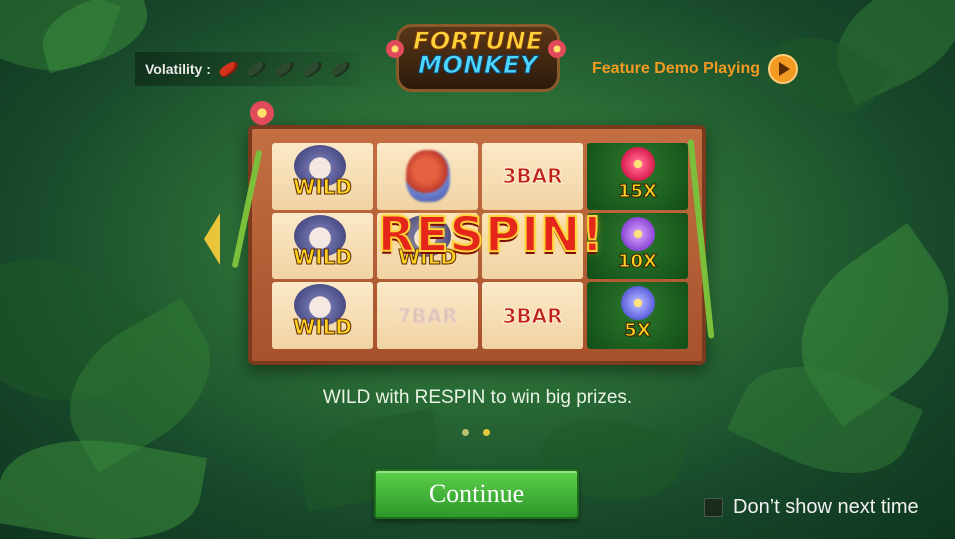 The height and width of the screenshot is (539, 955). Describe the element at coordinates (476, 494) in the screenshot. I see `continue-button: Continue` at that location.